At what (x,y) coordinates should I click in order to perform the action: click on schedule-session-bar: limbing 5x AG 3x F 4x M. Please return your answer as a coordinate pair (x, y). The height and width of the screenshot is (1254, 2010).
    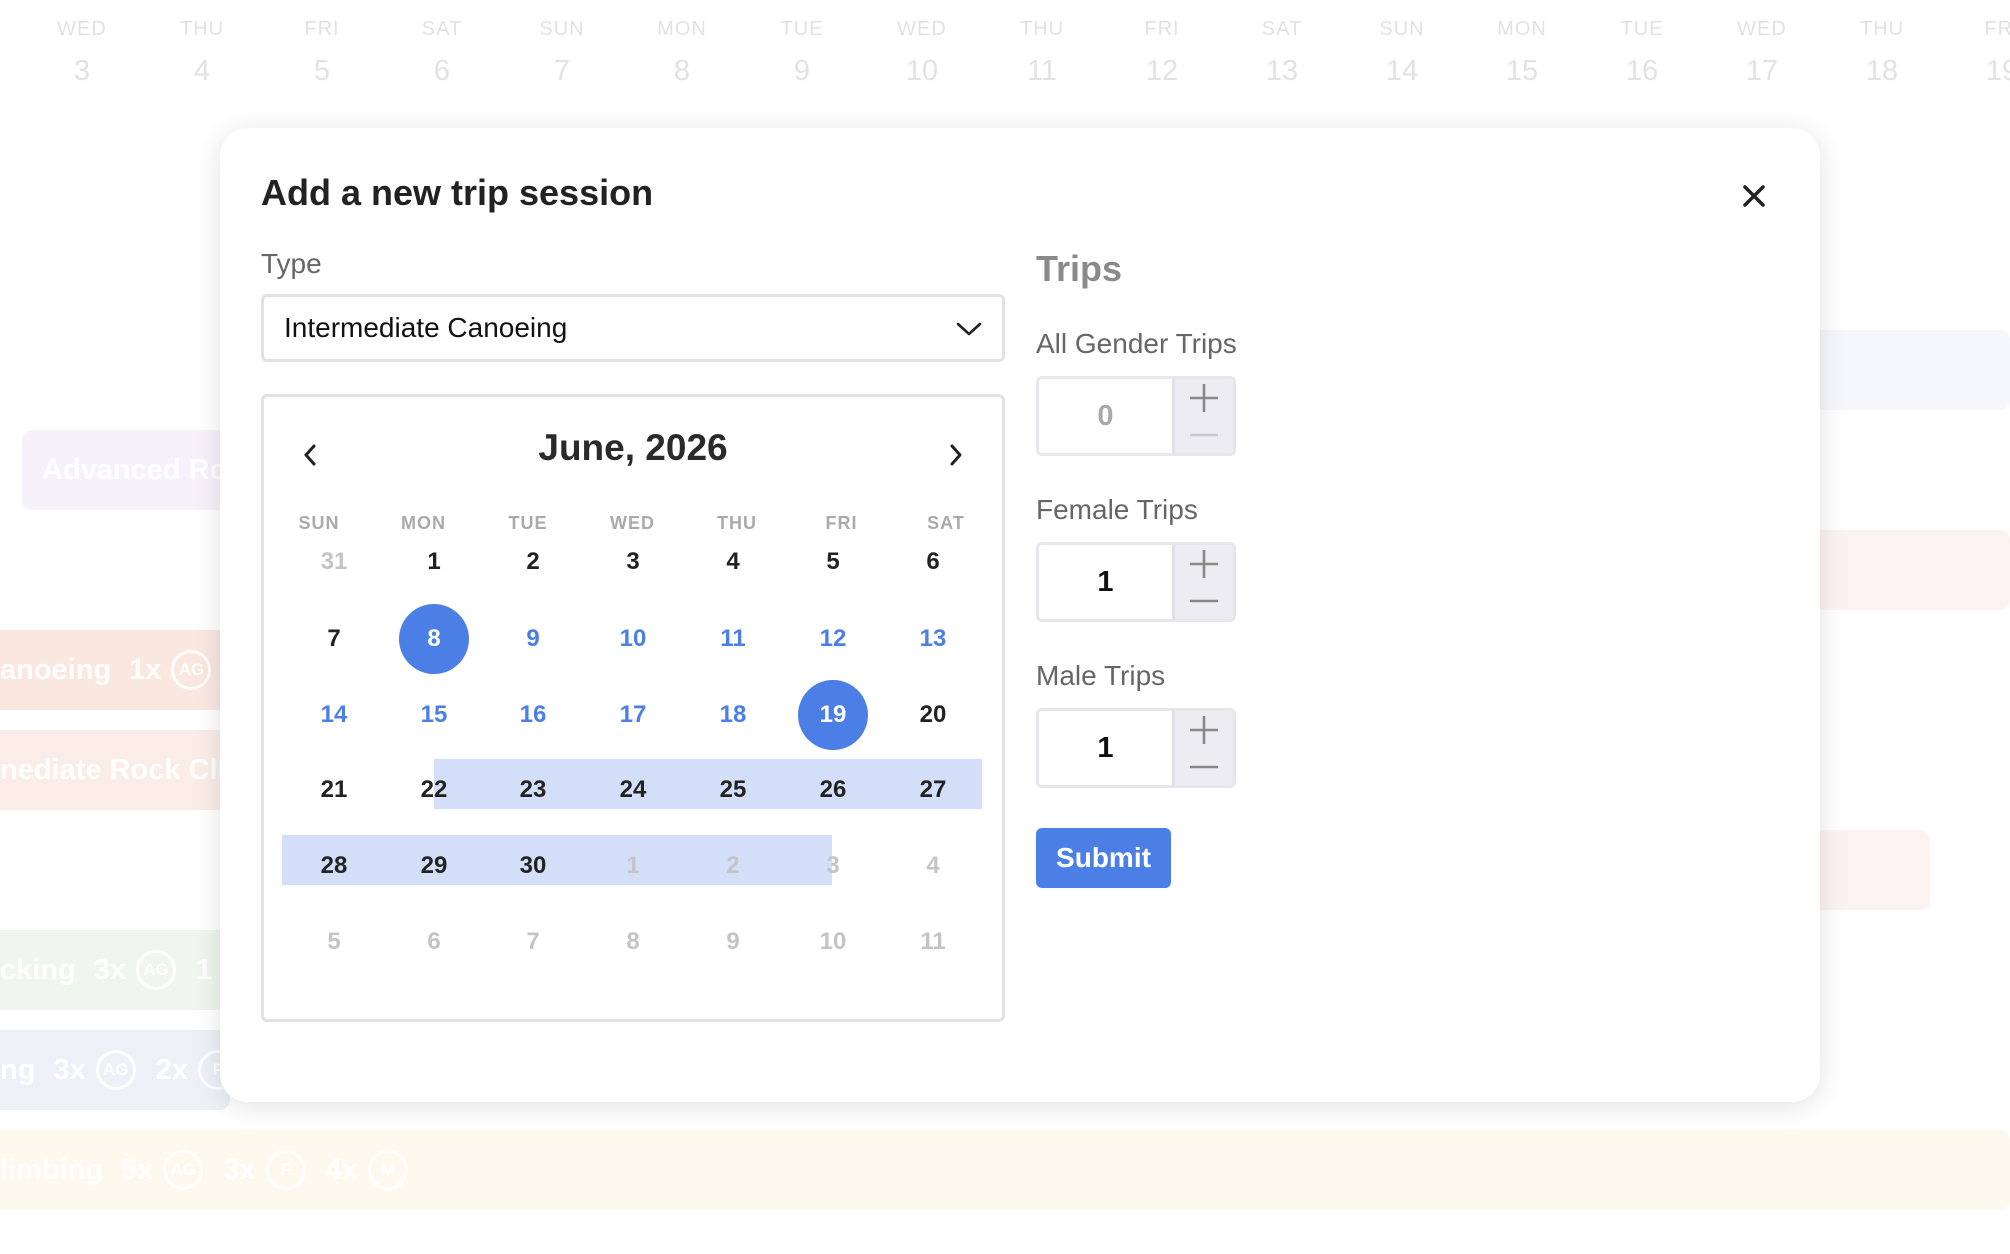
    Looking at the image, I should click on (1005, 1170).